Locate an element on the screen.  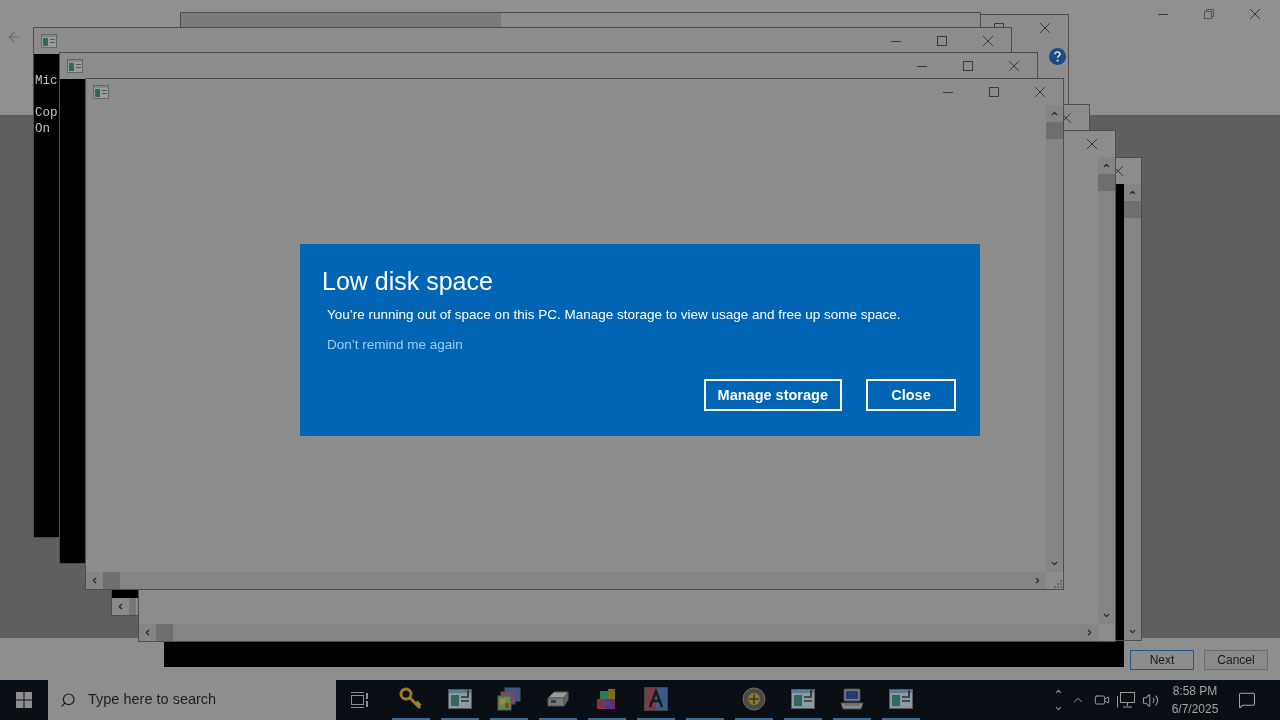
network-icon is located at coordinates (1126, 700).